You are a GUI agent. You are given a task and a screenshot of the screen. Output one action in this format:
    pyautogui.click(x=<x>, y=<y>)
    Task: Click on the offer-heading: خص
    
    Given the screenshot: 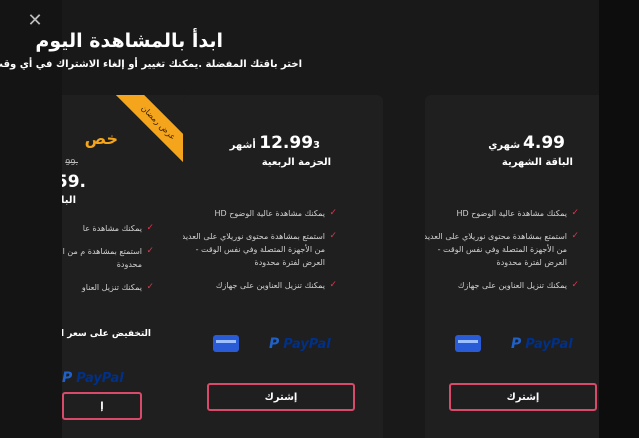 What is the action you would take?
    pyautogui.click(x=101, y=138)
    